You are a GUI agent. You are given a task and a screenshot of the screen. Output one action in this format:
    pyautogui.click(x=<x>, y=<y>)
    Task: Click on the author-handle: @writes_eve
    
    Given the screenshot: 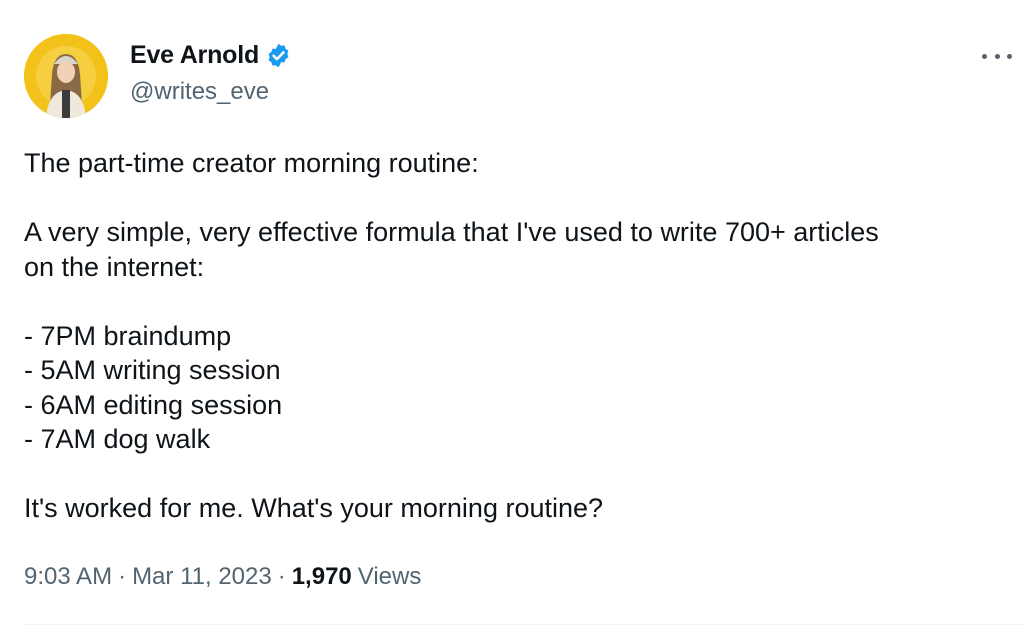 What is the action you would take?
    pyautogui.click(x=199, y=92)
    